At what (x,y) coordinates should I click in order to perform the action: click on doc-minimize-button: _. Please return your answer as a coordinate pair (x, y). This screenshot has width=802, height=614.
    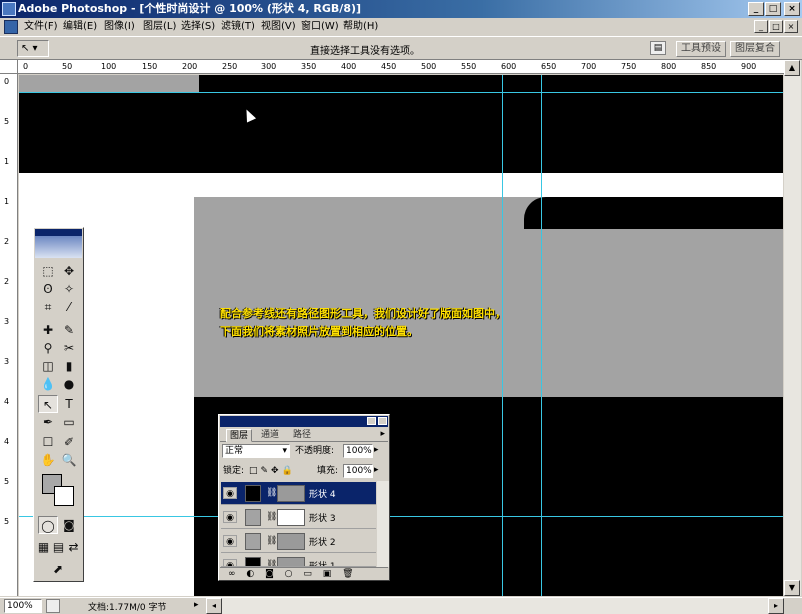
    Looking at the image, I should click on (761, 26).